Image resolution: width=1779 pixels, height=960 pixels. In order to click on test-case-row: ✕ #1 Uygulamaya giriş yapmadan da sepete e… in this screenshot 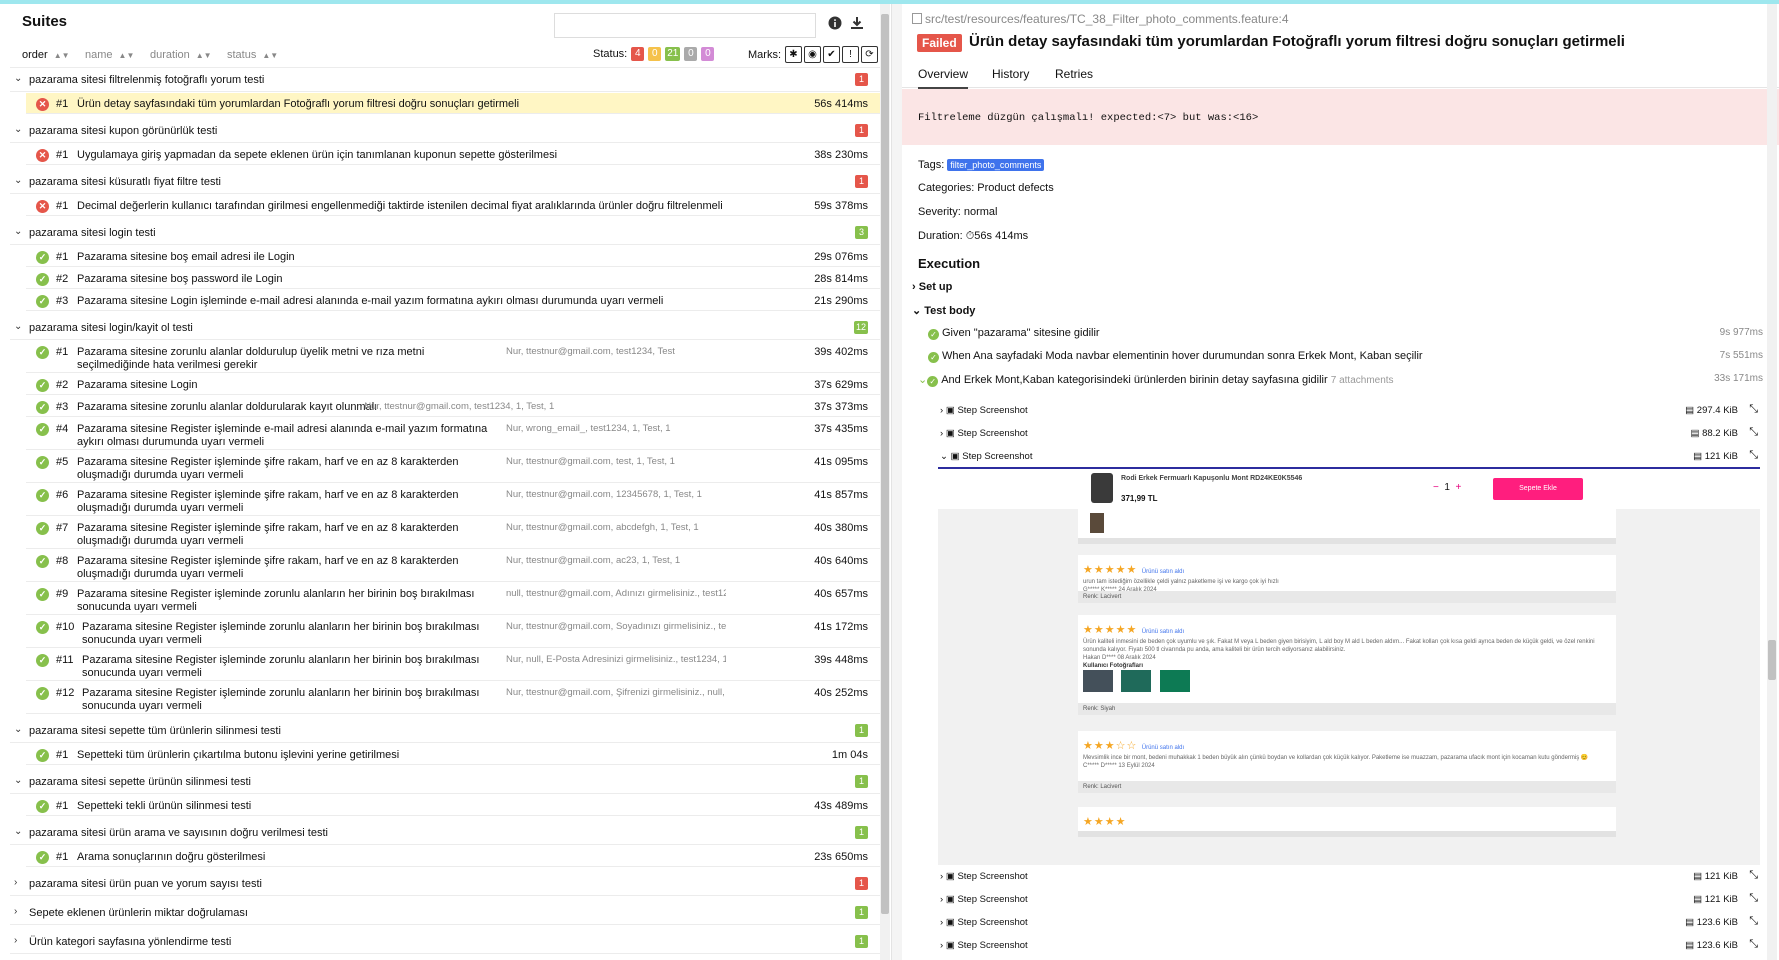, I will do `click(454, 154)`.